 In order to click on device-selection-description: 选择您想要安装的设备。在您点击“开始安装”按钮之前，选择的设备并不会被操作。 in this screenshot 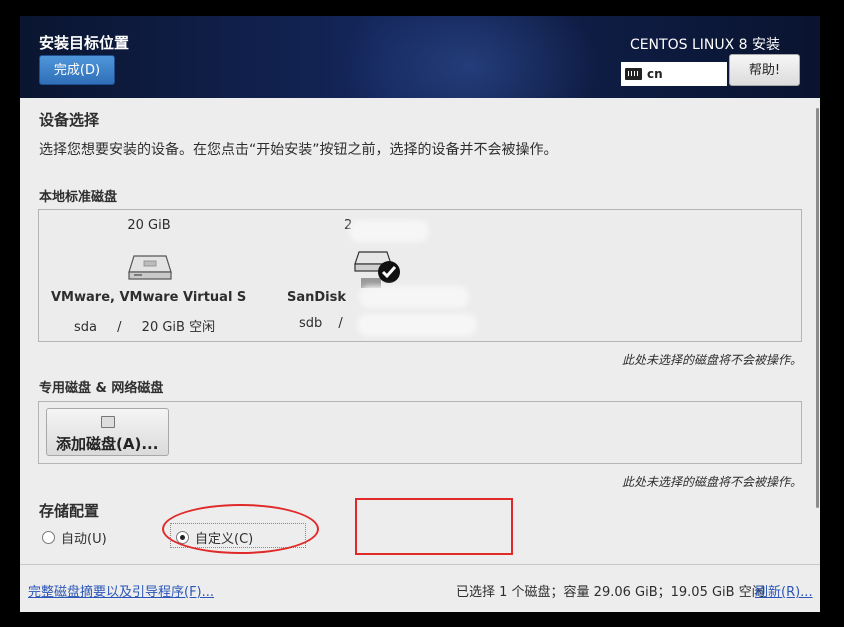, I will do `click(298, 150)`.